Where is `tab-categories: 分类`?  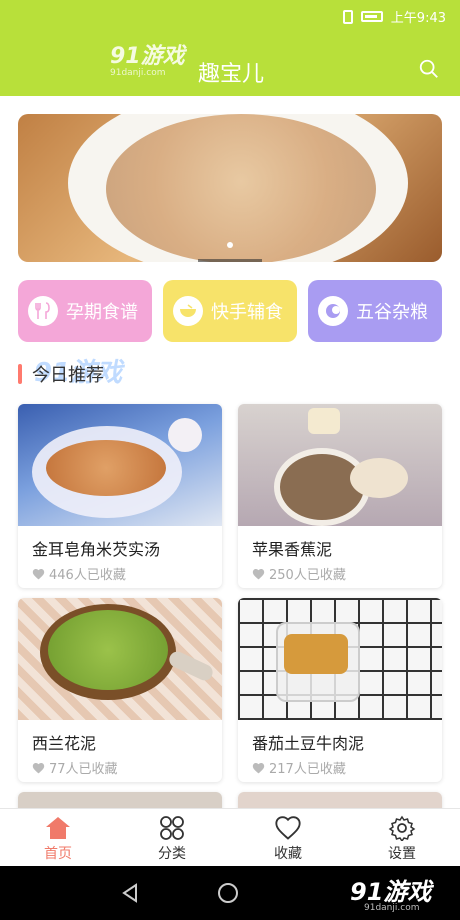 tab-categories: 分类 is located at coordinates (172, 839).